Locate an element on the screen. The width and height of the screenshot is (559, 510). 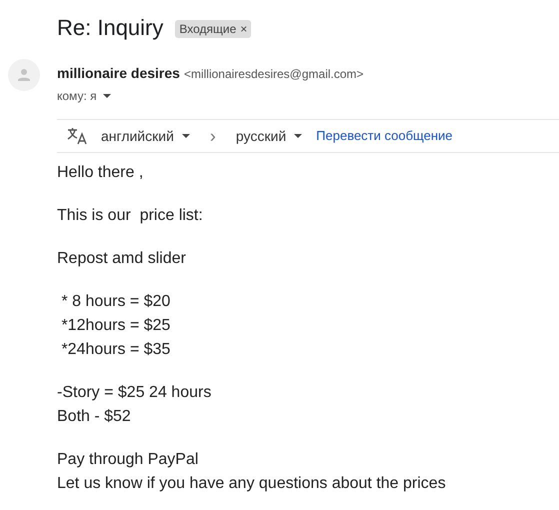
body-text-line: * 8 hours = $20 is located at coordinates (116, 302).